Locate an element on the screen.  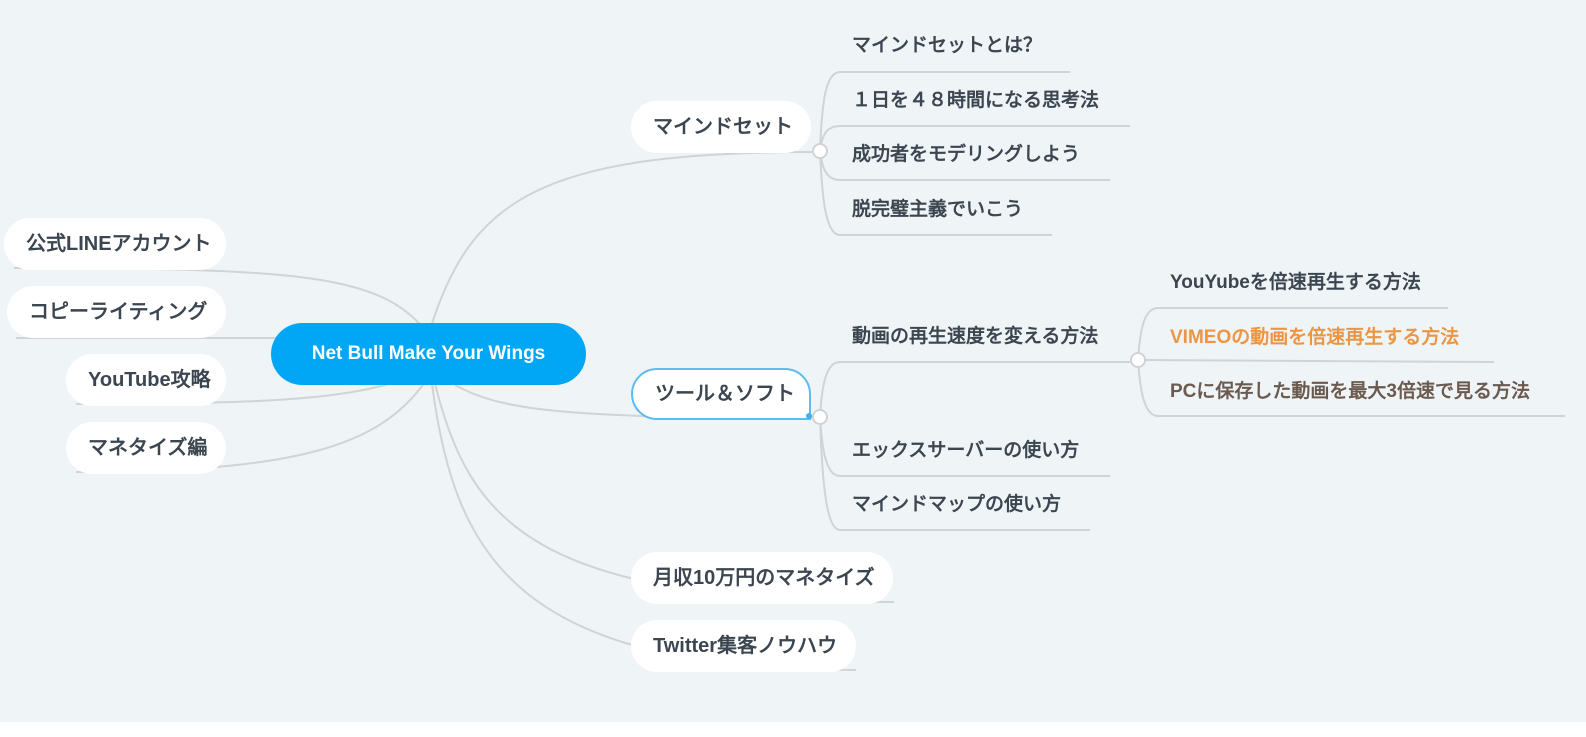
subtopic-pc-video-speed: PCに保存した動画を最大3倍速で見る方法 is located at coordinates (1350, 392).